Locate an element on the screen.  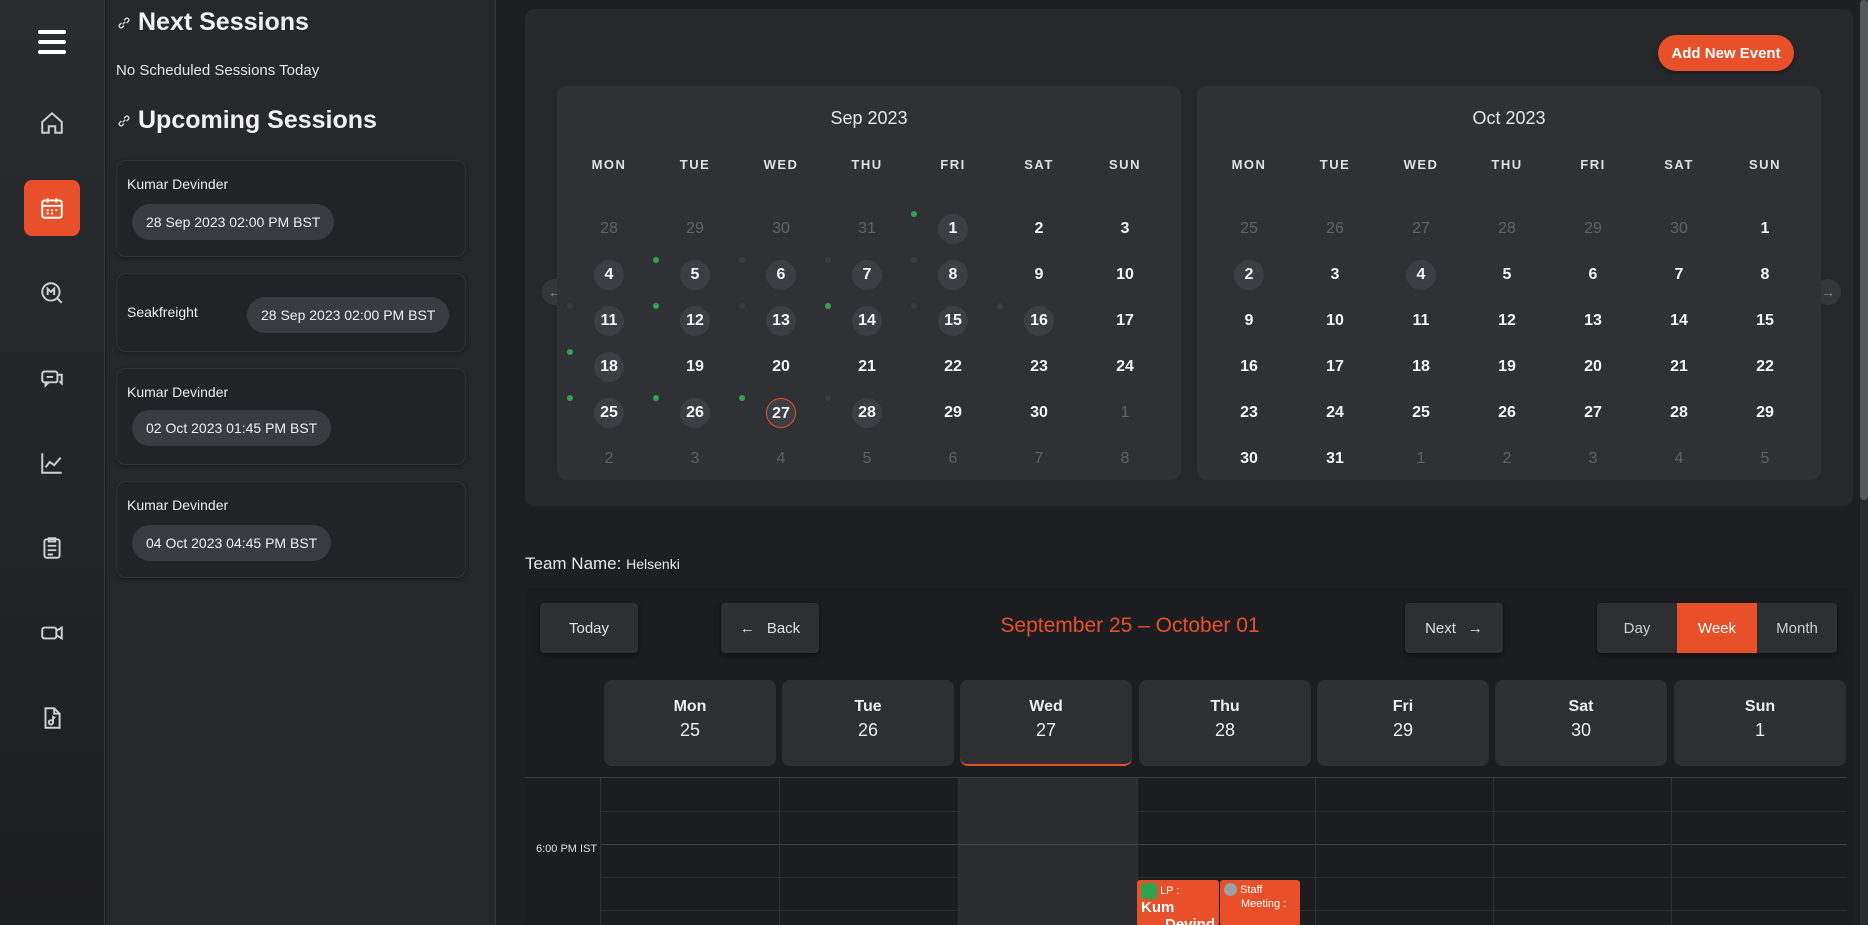
calendar-day-outside: 29 is located at coordinates (695, 228).